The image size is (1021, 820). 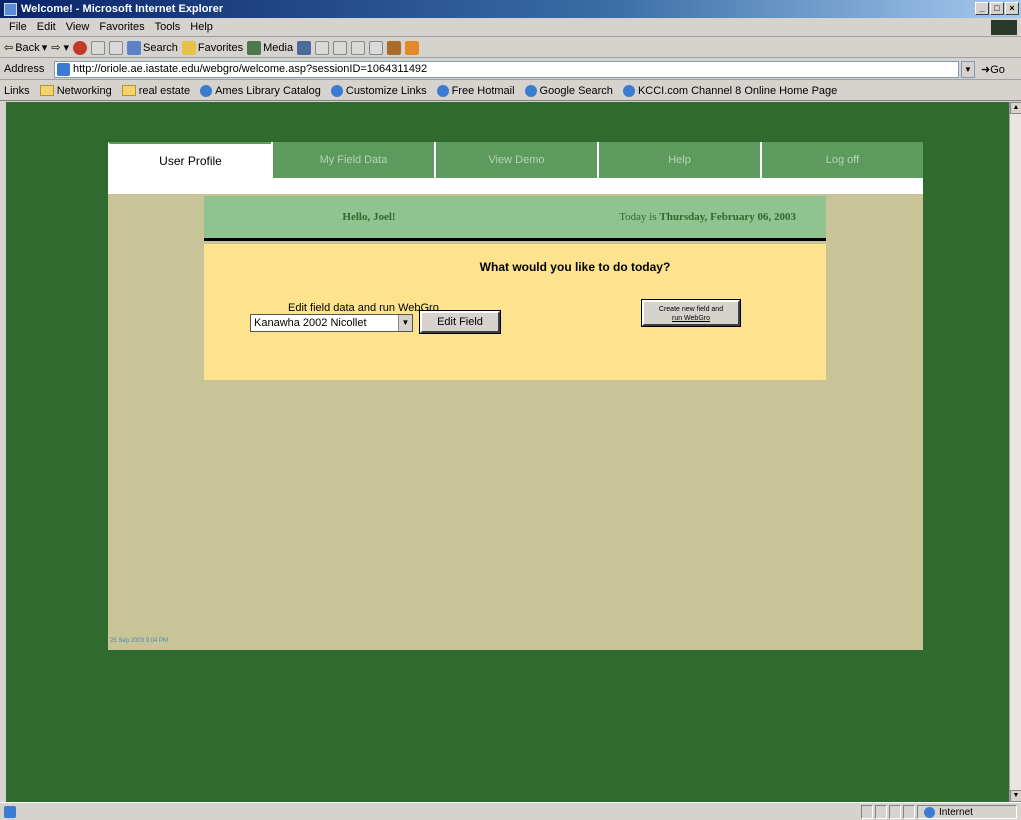 What do you see at coordinates (78, 27) in the screenshot?
I see `menu-view: View` at bounding box center [78, 27].